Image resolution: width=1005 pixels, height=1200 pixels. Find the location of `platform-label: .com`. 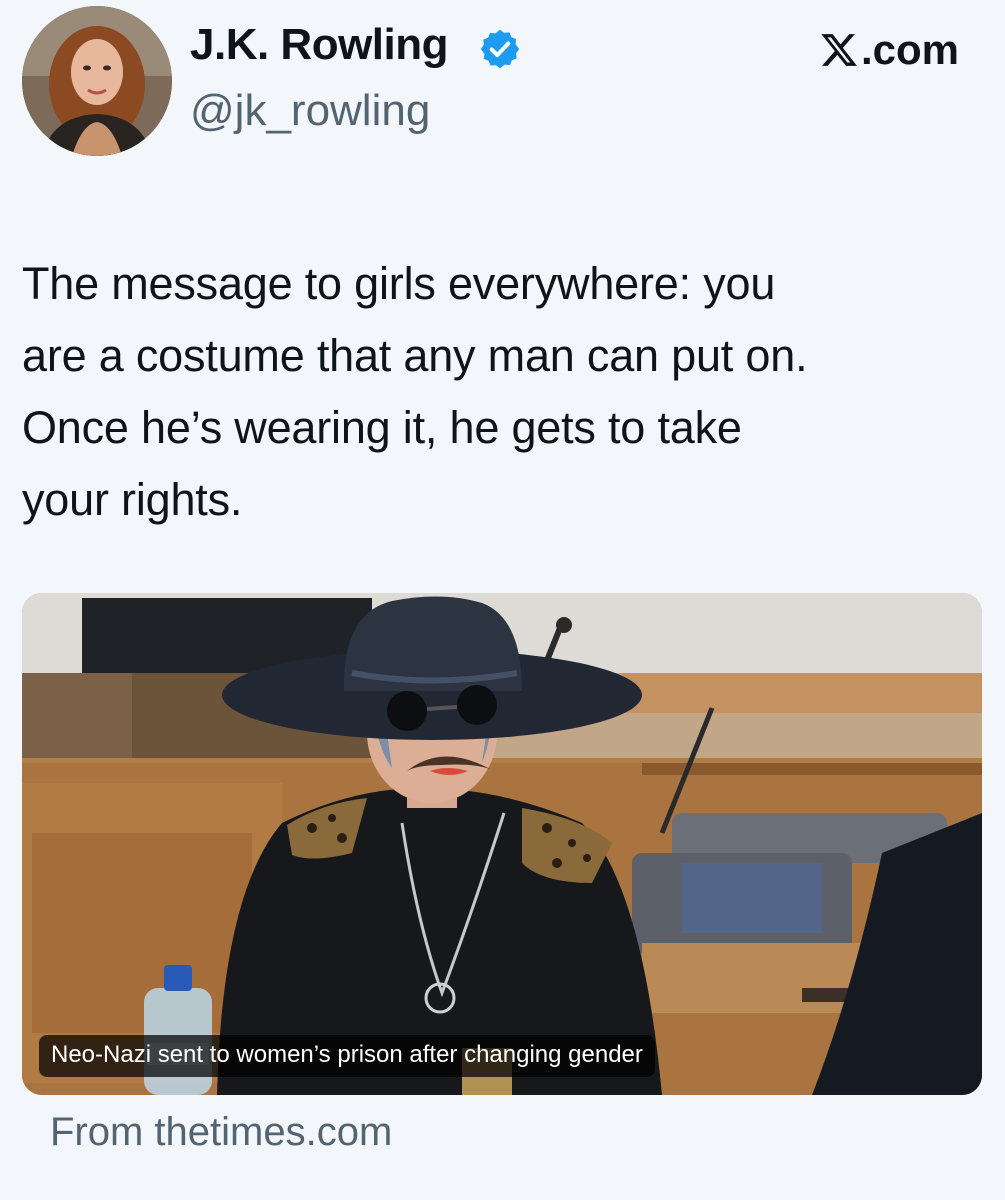

platform-label: .com is located at coordinates (889, 49).